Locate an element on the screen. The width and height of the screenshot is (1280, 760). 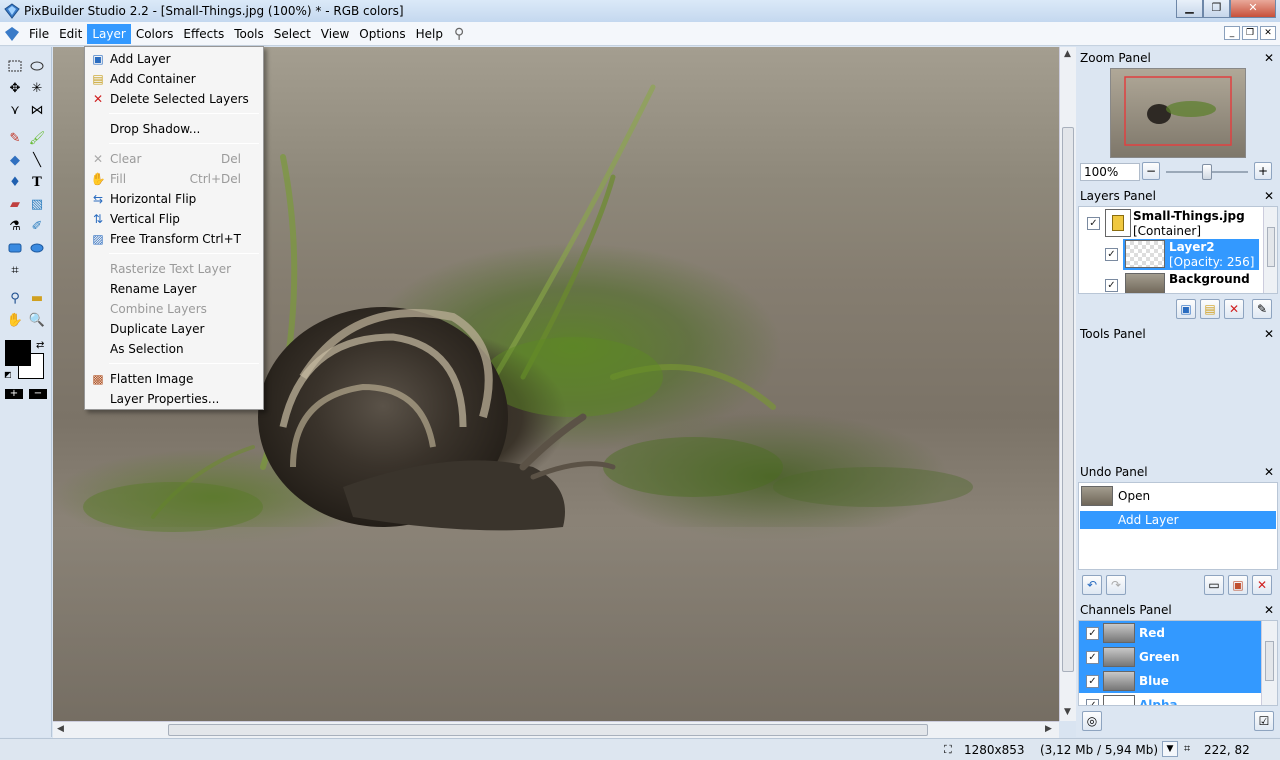
eyedropper-icon: ⚲ is located at coordinates (15, 298).